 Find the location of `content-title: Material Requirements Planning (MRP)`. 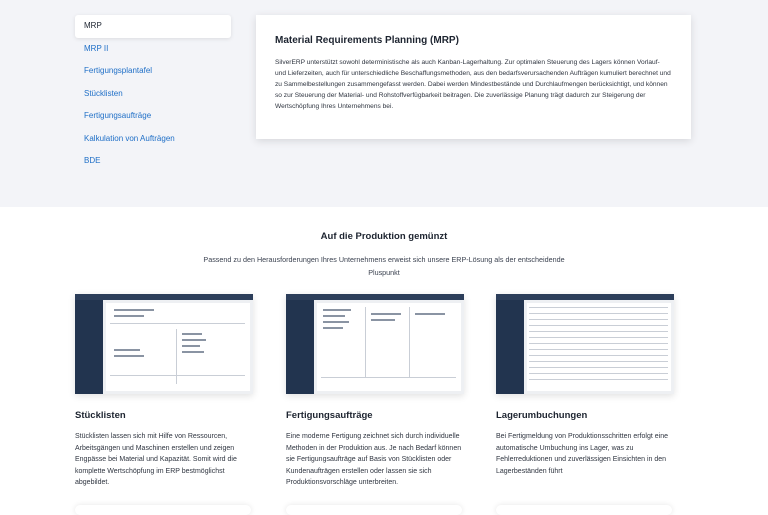

content-title: Material Requirements Planning (MRP) is located at coordinates (367, 40).